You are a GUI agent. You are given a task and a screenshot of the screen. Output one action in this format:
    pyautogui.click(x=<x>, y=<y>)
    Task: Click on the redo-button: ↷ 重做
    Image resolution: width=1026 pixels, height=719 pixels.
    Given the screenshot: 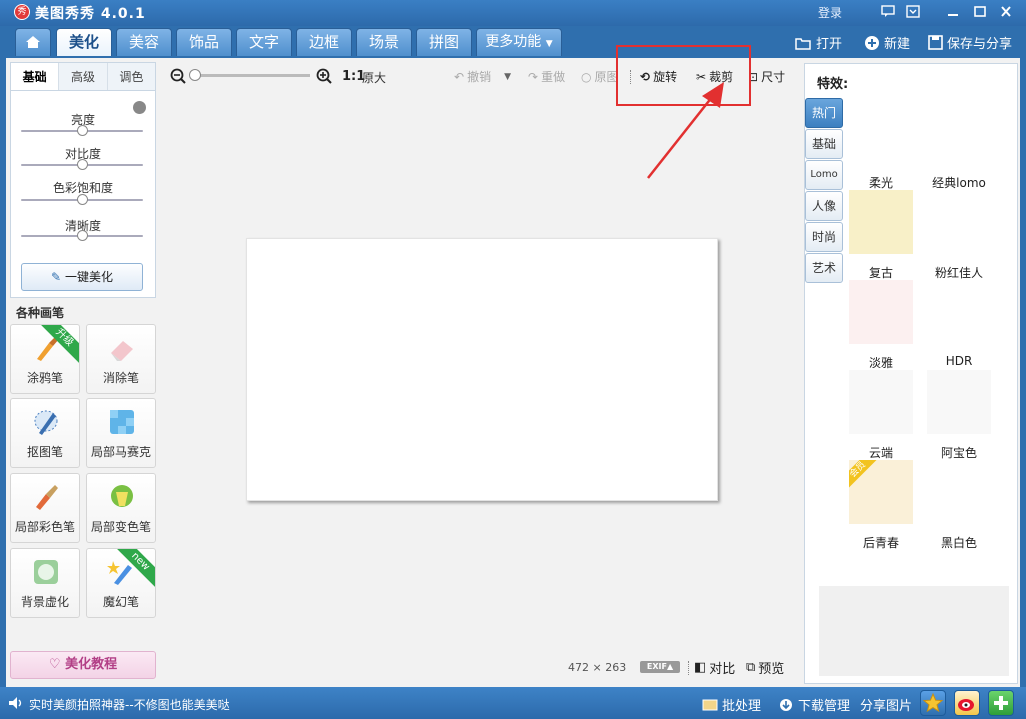 What is the action you would take?
    pyautogui.click(x=546, y=76)
    